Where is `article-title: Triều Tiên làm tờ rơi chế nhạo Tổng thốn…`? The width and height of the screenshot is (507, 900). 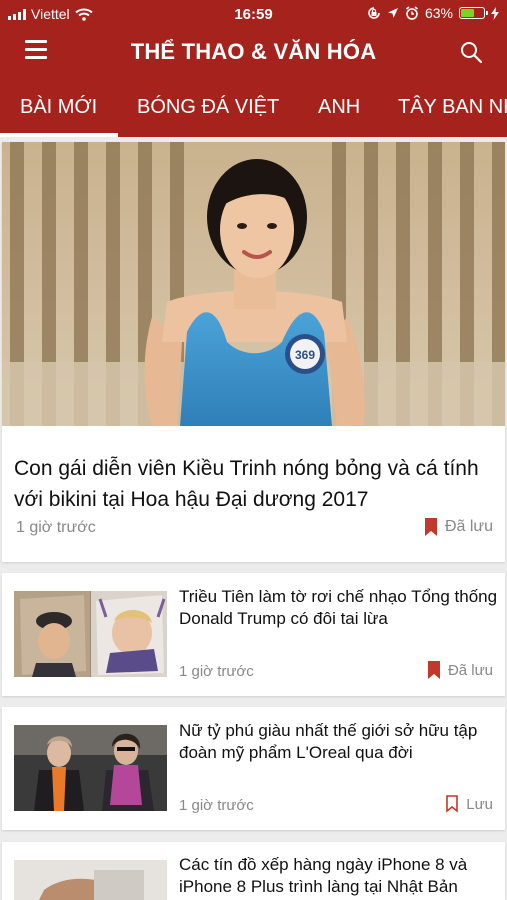
article-title: Triều Tiên làm tờ rơi chế nhạo Tổng thốn… is located at coordinates (339, 608).